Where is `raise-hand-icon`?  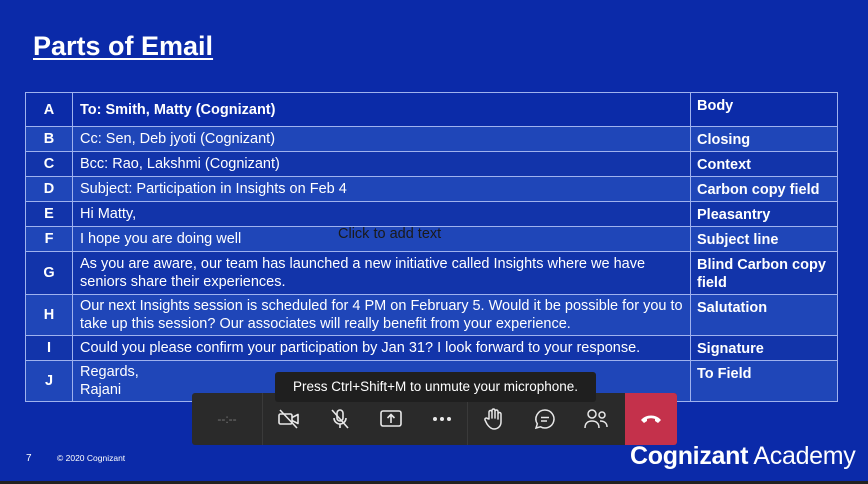 raise-hand-icon is located at coordinates (492, 419).